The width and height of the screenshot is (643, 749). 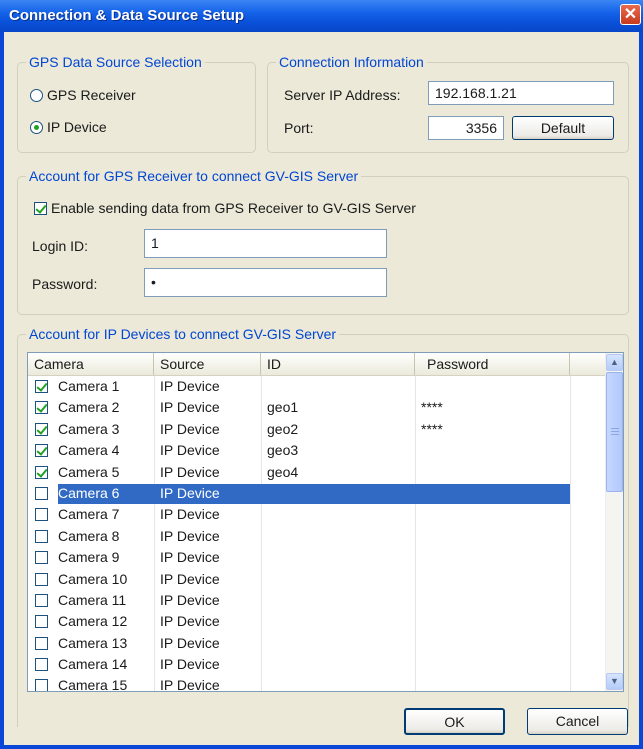 I want to click on vertical-scrollbar: ▲ ▼, so click(x=614, y=522).